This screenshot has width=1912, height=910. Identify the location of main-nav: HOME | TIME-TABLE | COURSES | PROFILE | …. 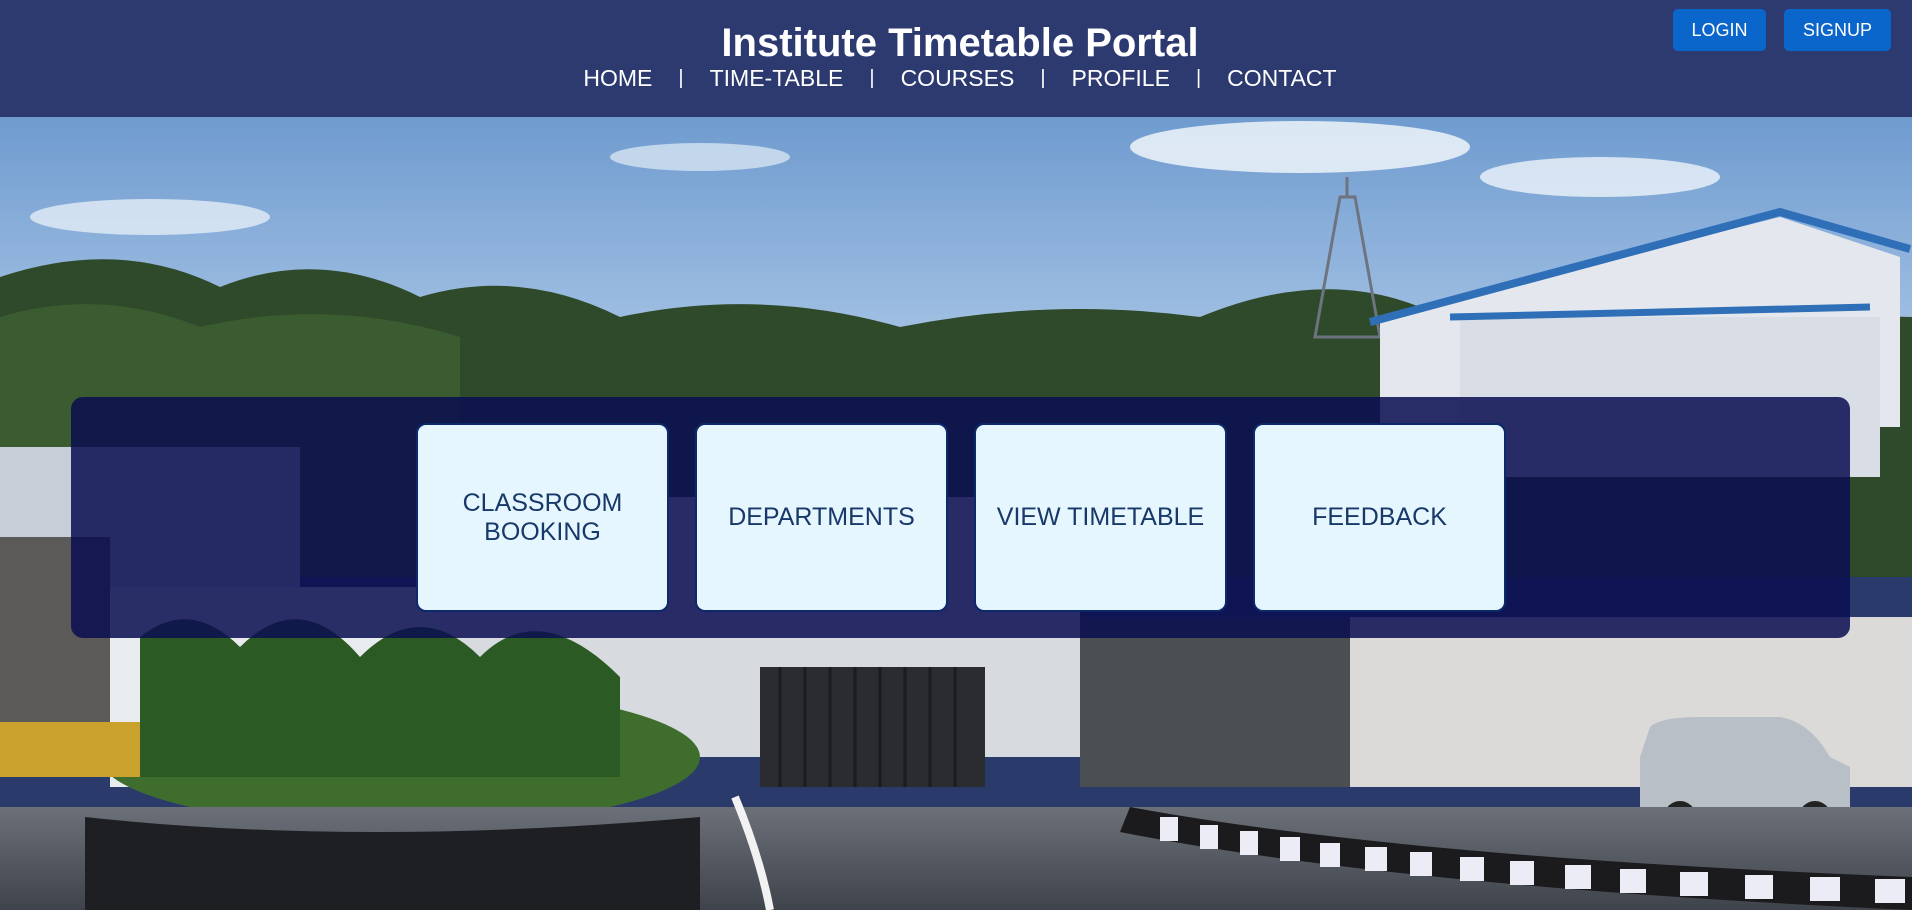
(956, 78).